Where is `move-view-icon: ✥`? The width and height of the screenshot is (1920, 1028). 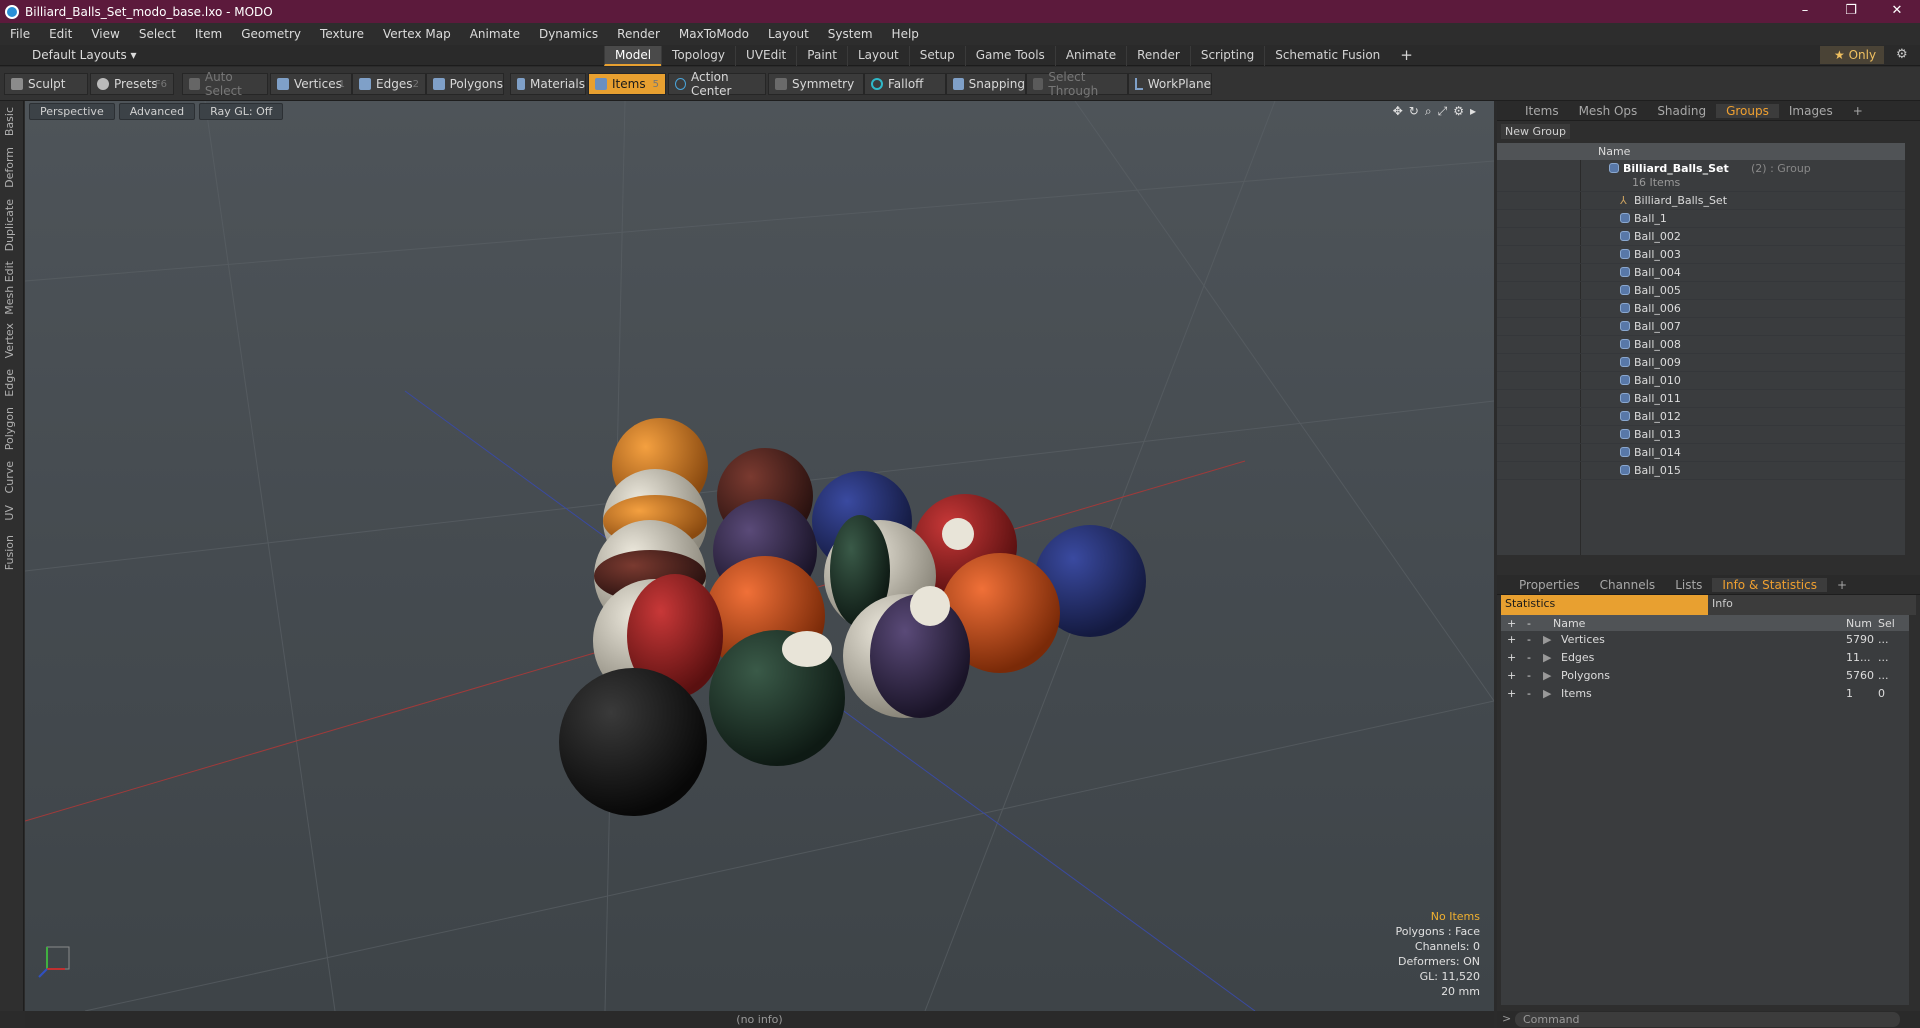 move-view-icon: ✥ is located at coordinates (1398, 111).